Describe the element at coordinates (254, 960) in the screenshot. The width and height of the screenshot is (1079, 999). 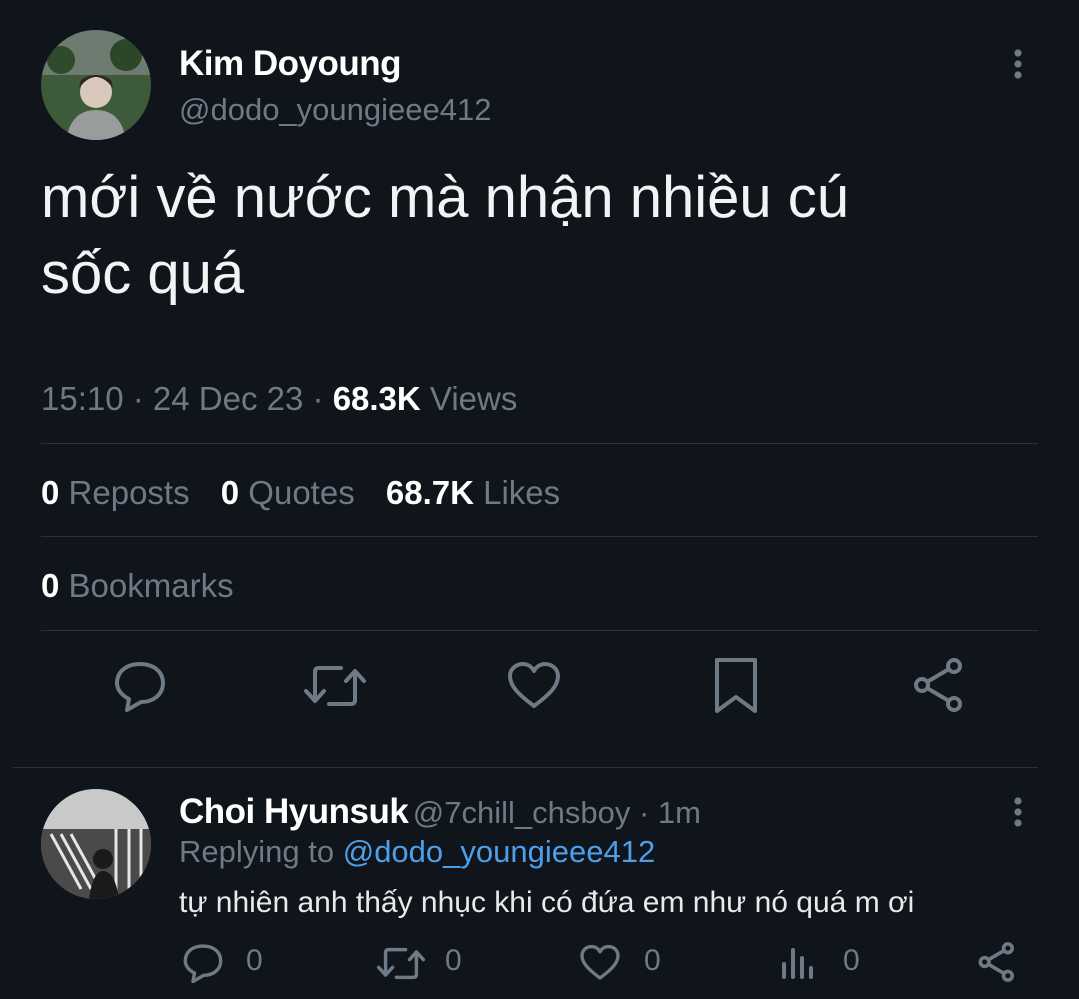
I see `reply-reply-count: 0` at that location.